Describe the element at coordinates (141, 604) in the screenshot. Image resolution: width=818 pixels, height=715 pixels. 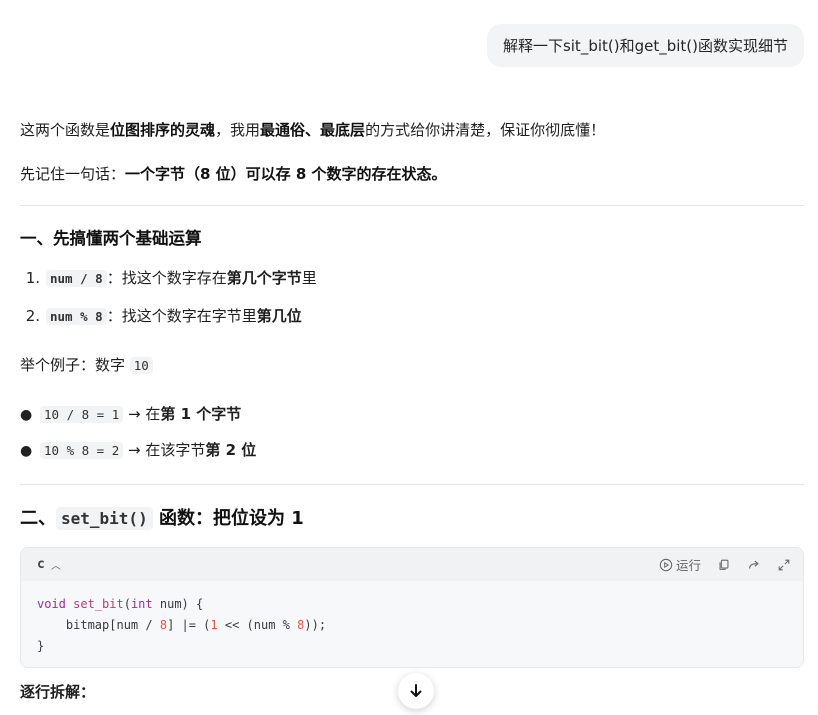
I see `code-keyword: int` at that location.